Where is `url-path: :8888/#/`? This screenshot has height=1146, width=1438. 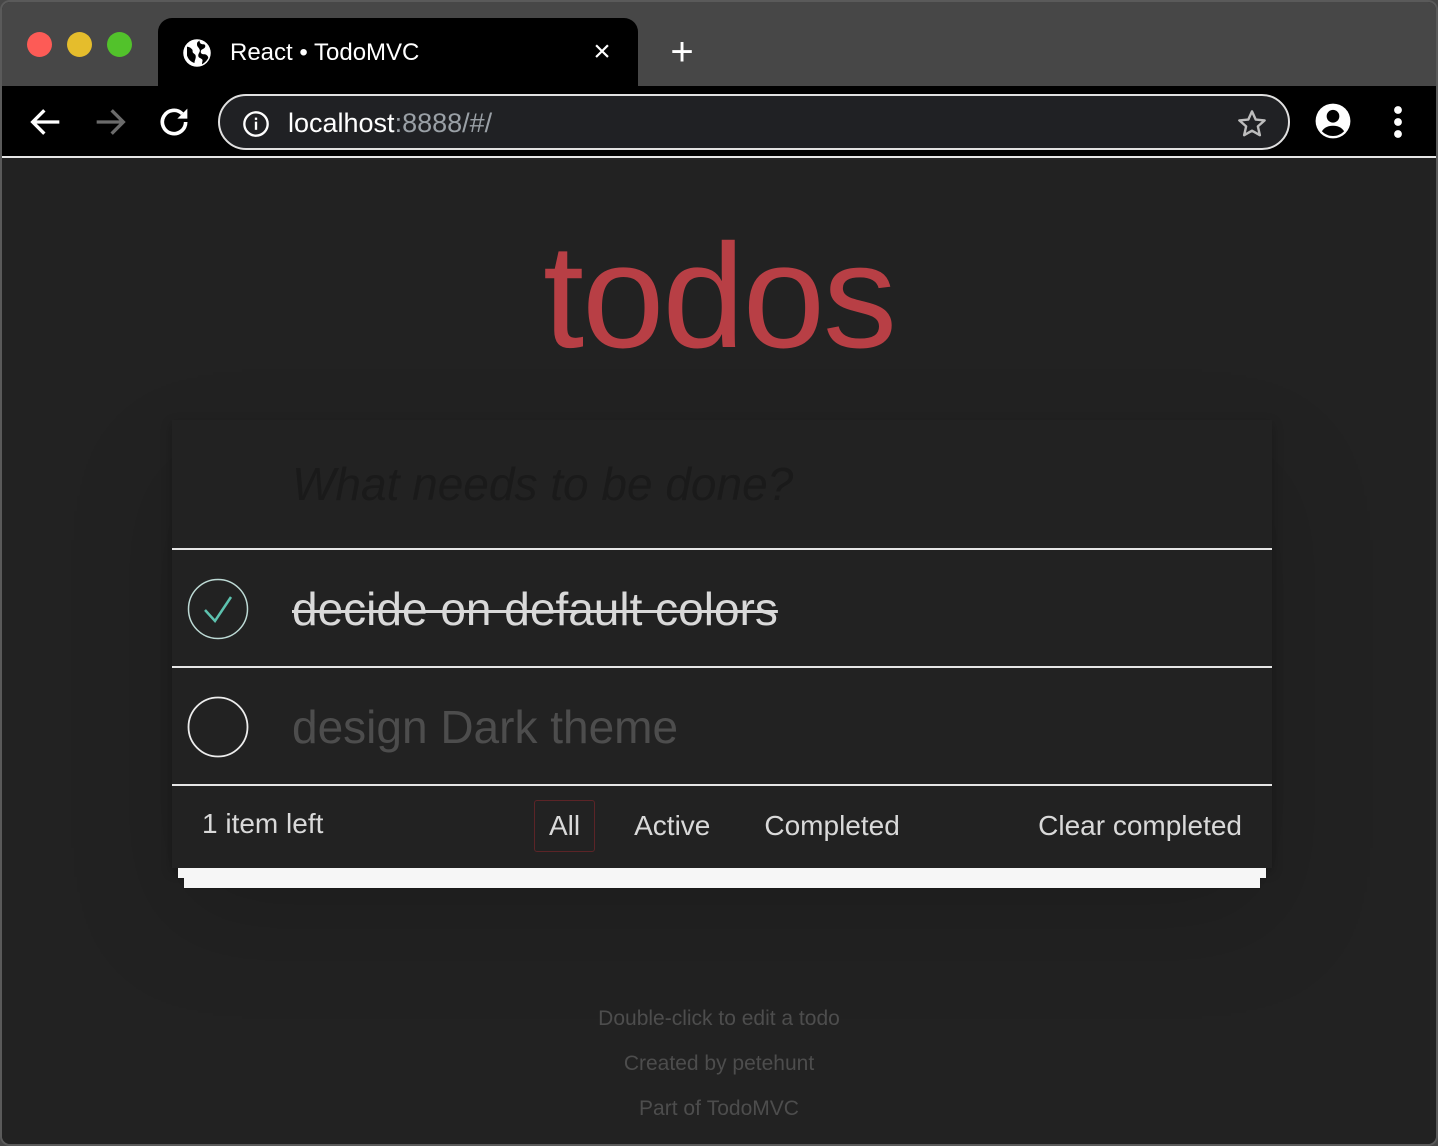
url-path: :8888/#/ is located at coordinates (443, 123).